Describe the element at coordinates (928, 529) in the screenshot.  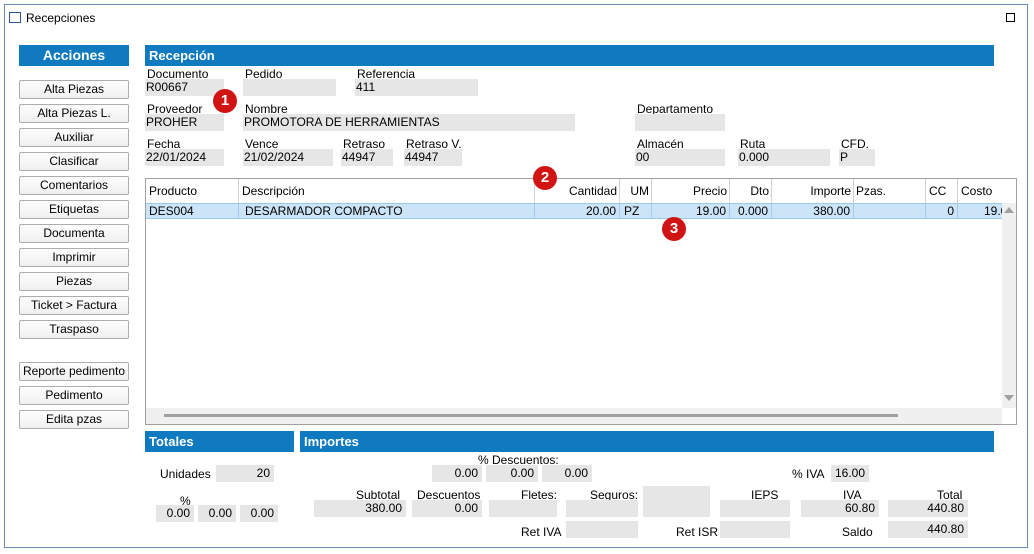
I see `saldo-field: 440.80` at that location.